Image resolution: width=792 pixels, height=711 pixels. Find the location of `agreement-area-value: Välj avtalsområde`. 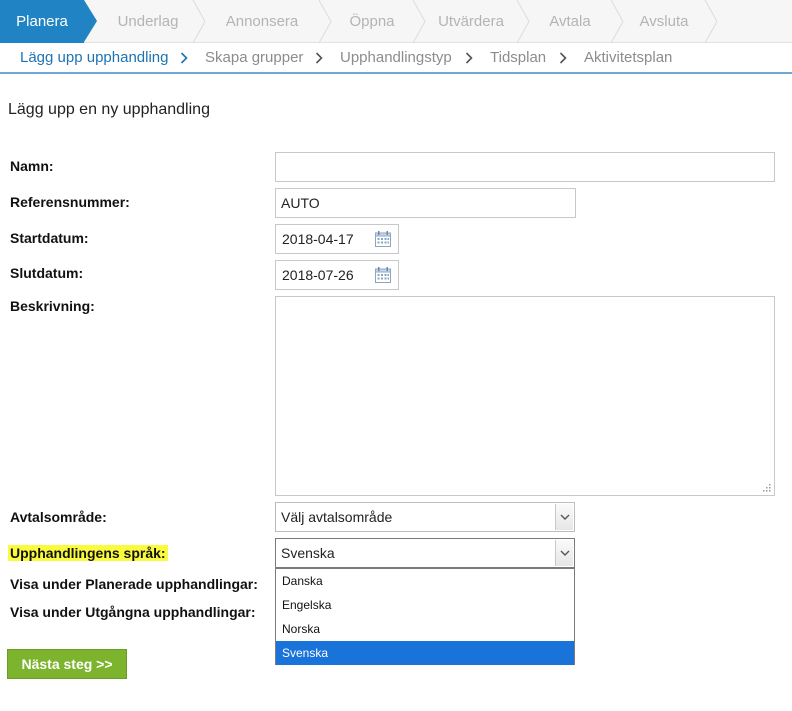

agreement-area-value: Välj avtalsområde is located at coordinates (337, 517).